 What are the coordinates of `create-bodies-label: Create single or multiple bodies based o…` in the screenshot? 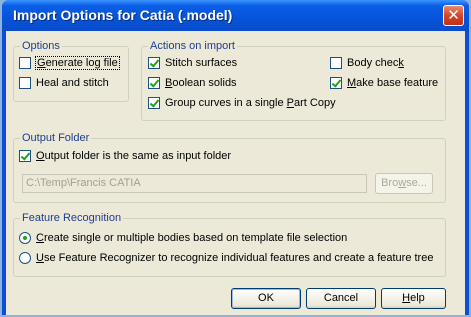 It's located at (192, 238).